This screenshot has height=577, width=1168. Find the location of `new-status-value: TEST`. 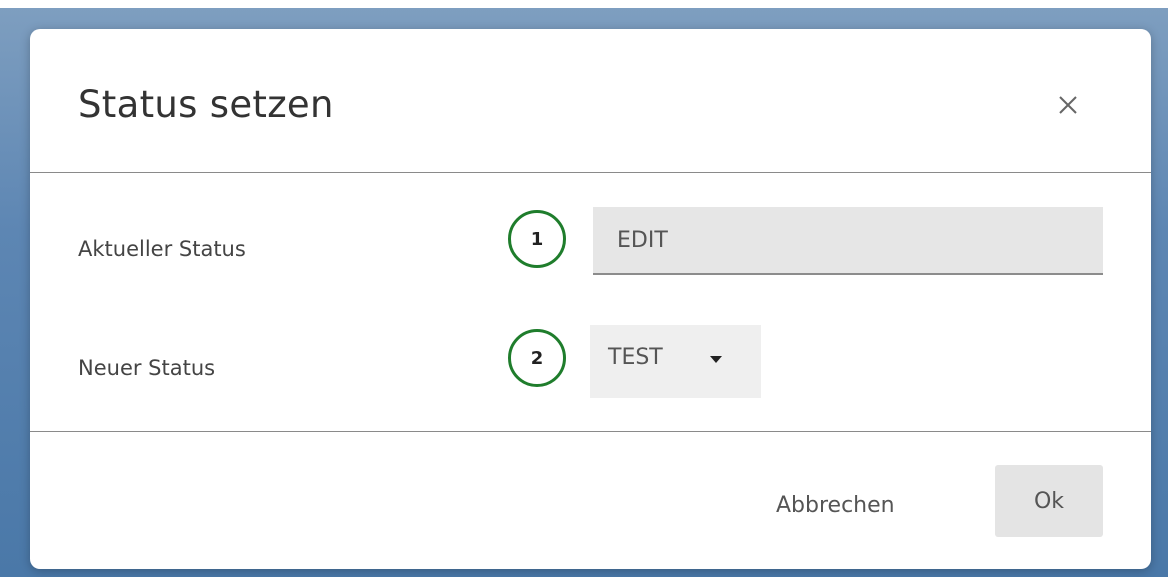

new-status-value: TEST is located at coordinates (635, 357).